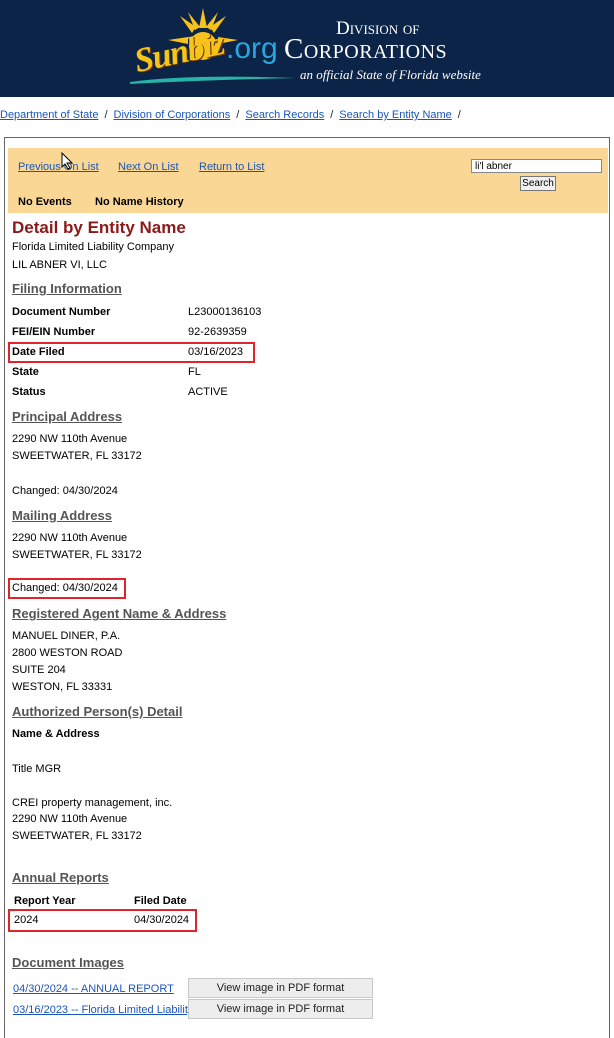 The width and height of the screenshot is (614, 1038). What do you see at coordinates (93, 247) in the screenshot?
I see `entity-type: Florida Limited Liability Company` at bounding box center [93, 247].